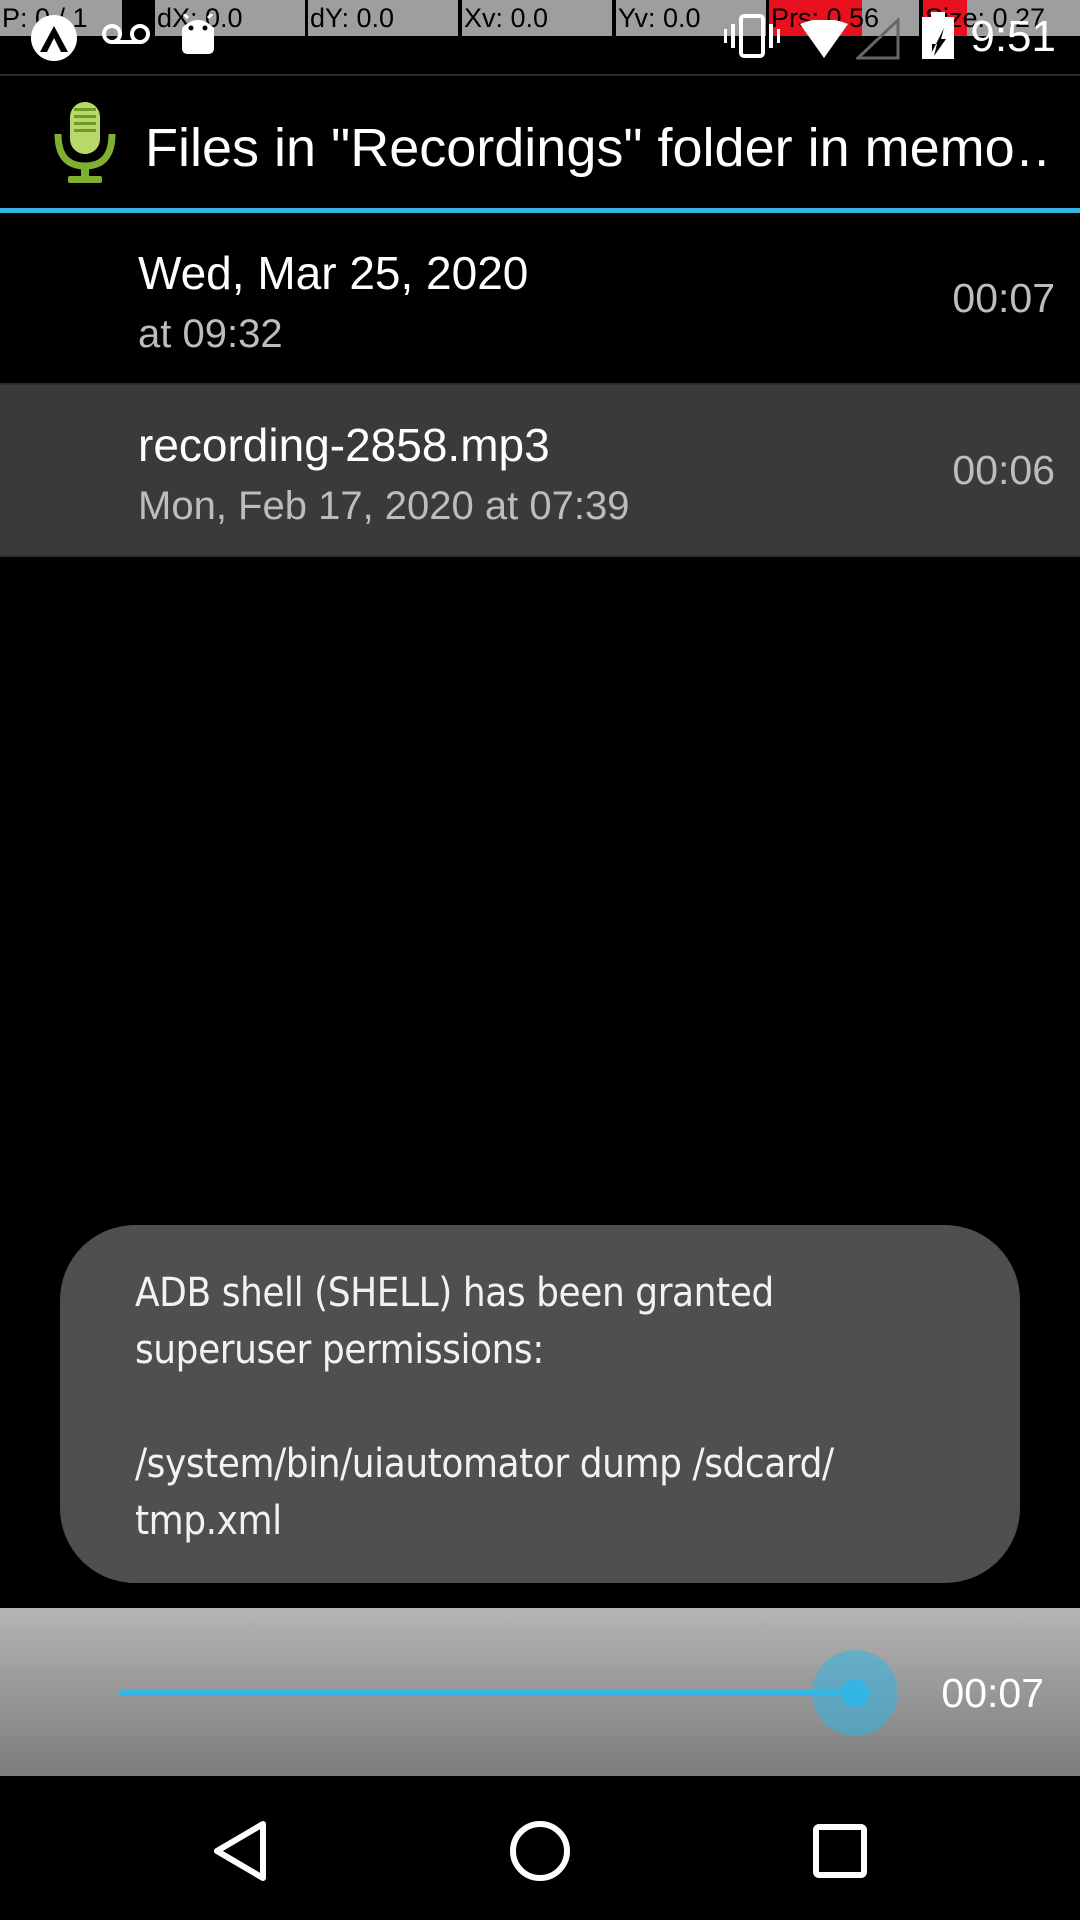 The image size is (1080, 1920). I want to click on toast-message-line: ADB shell (SHELL) has been granted, so click(454, 1293).